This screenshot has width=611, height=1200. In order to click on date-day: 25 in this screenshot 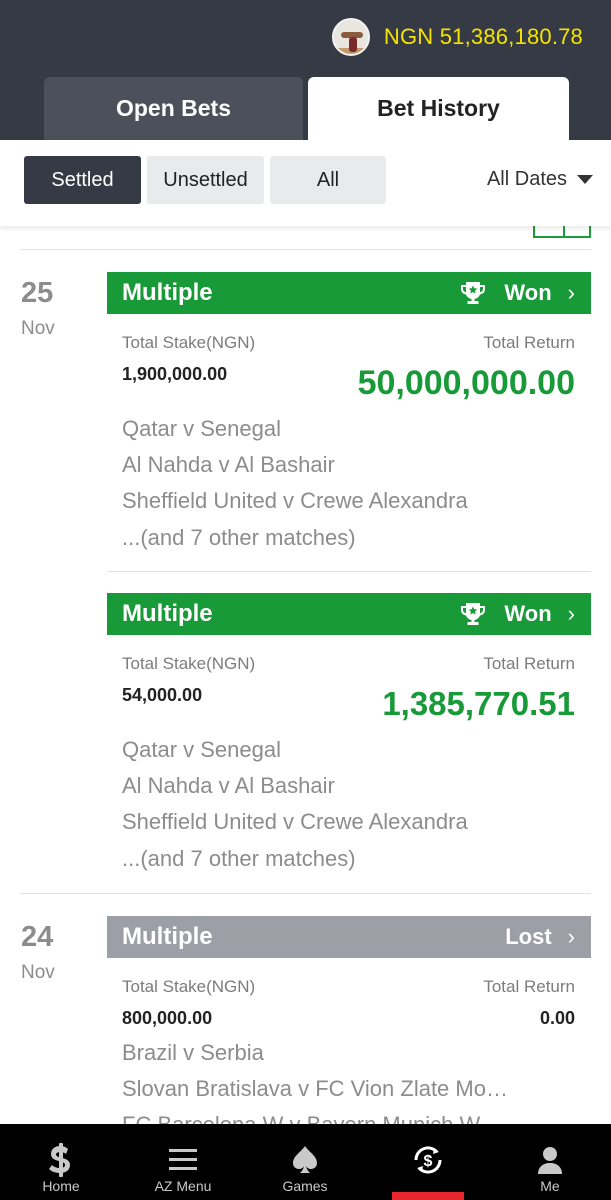, I will do `click(37, 293)`.